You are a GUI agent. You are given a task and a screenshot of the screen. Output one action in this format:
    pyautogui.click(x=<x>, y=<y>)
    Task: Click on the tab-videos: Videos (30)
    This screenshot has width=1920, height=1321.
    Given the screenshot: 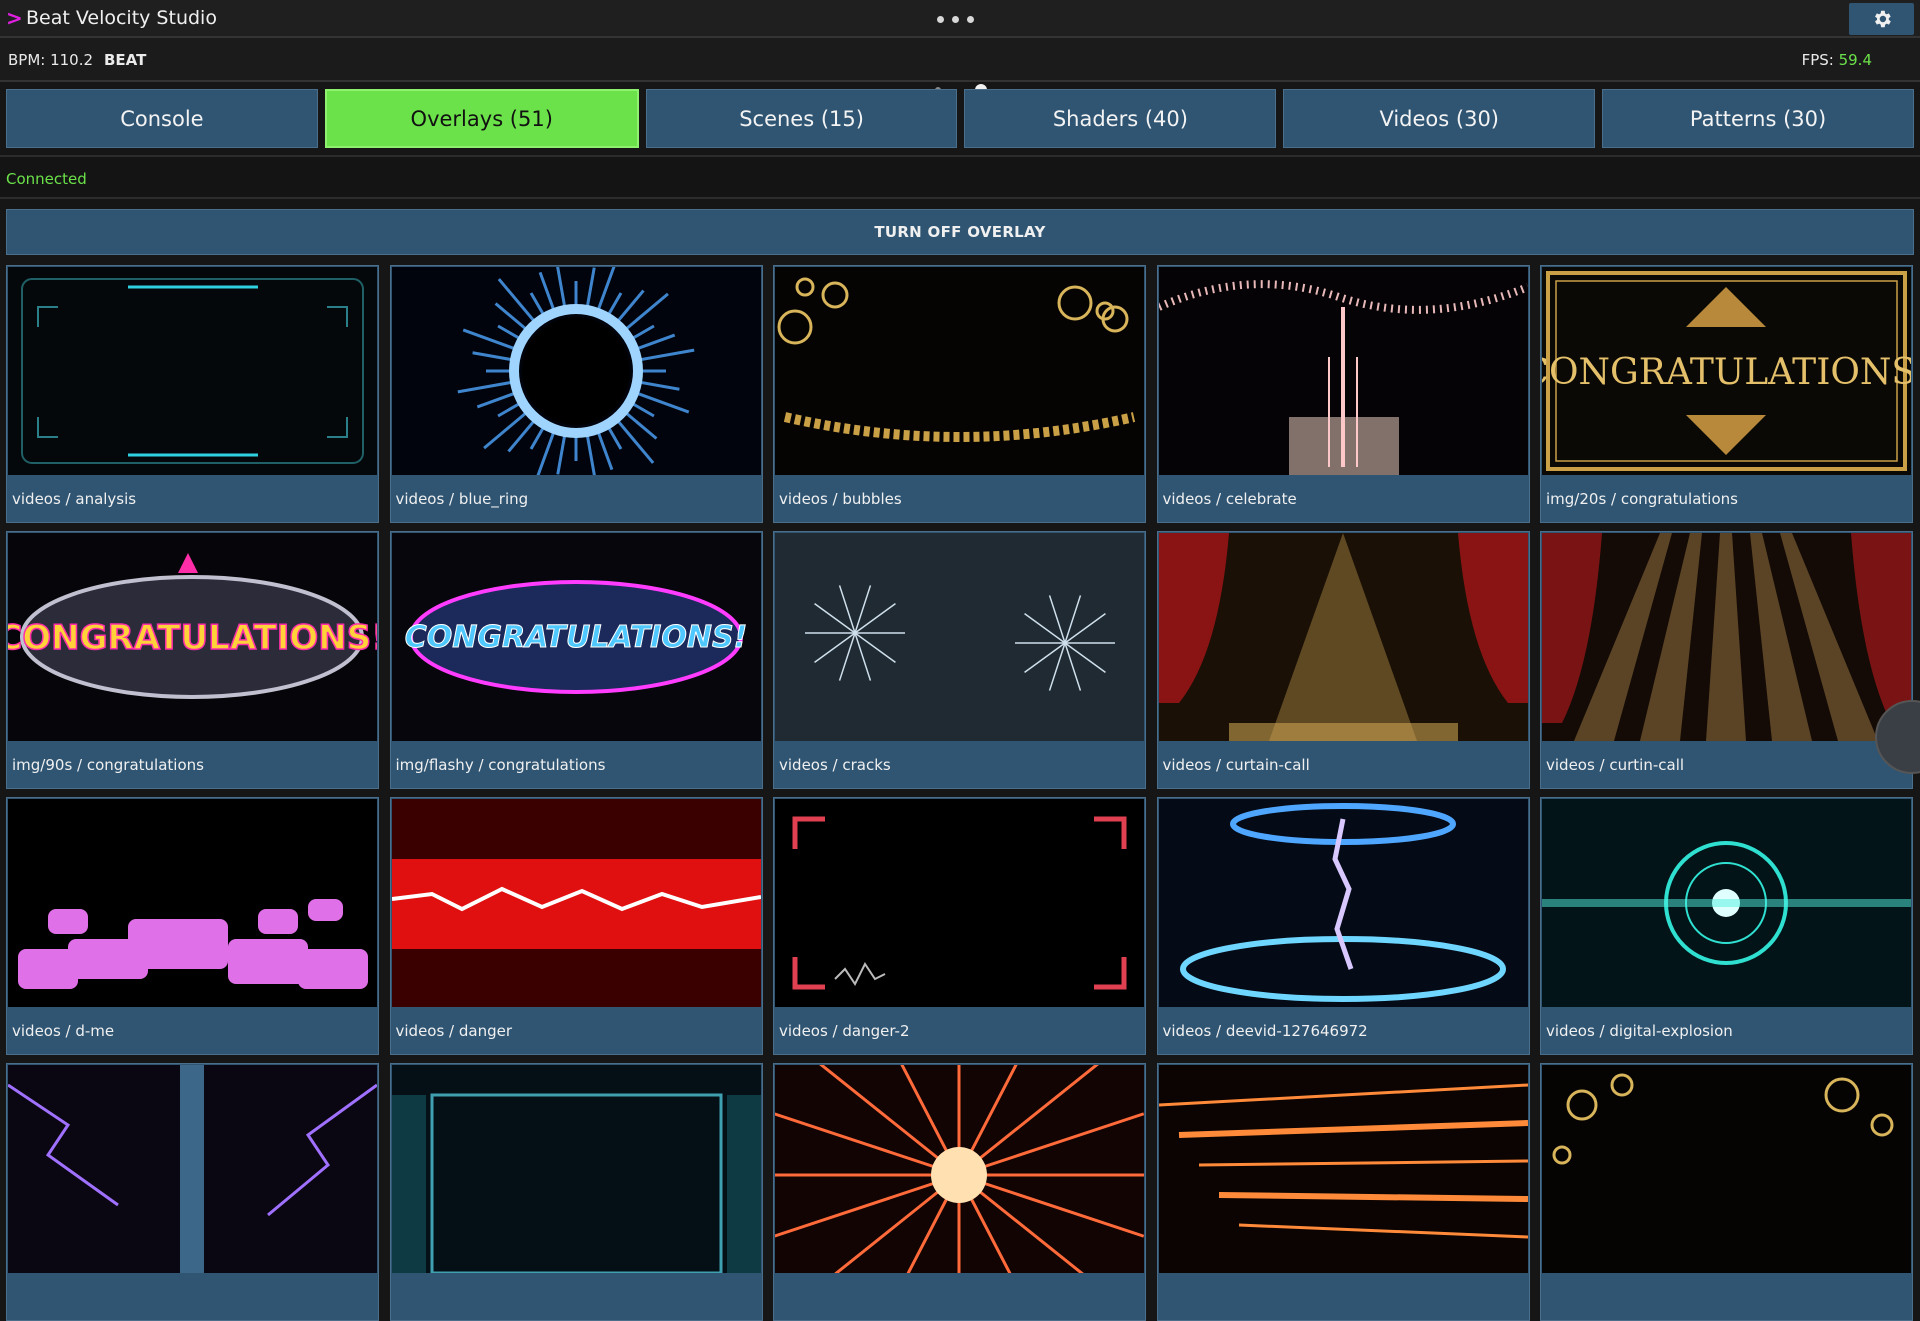 What is the action you would take?
    pyautogui.click(x=1439, y=118)
    